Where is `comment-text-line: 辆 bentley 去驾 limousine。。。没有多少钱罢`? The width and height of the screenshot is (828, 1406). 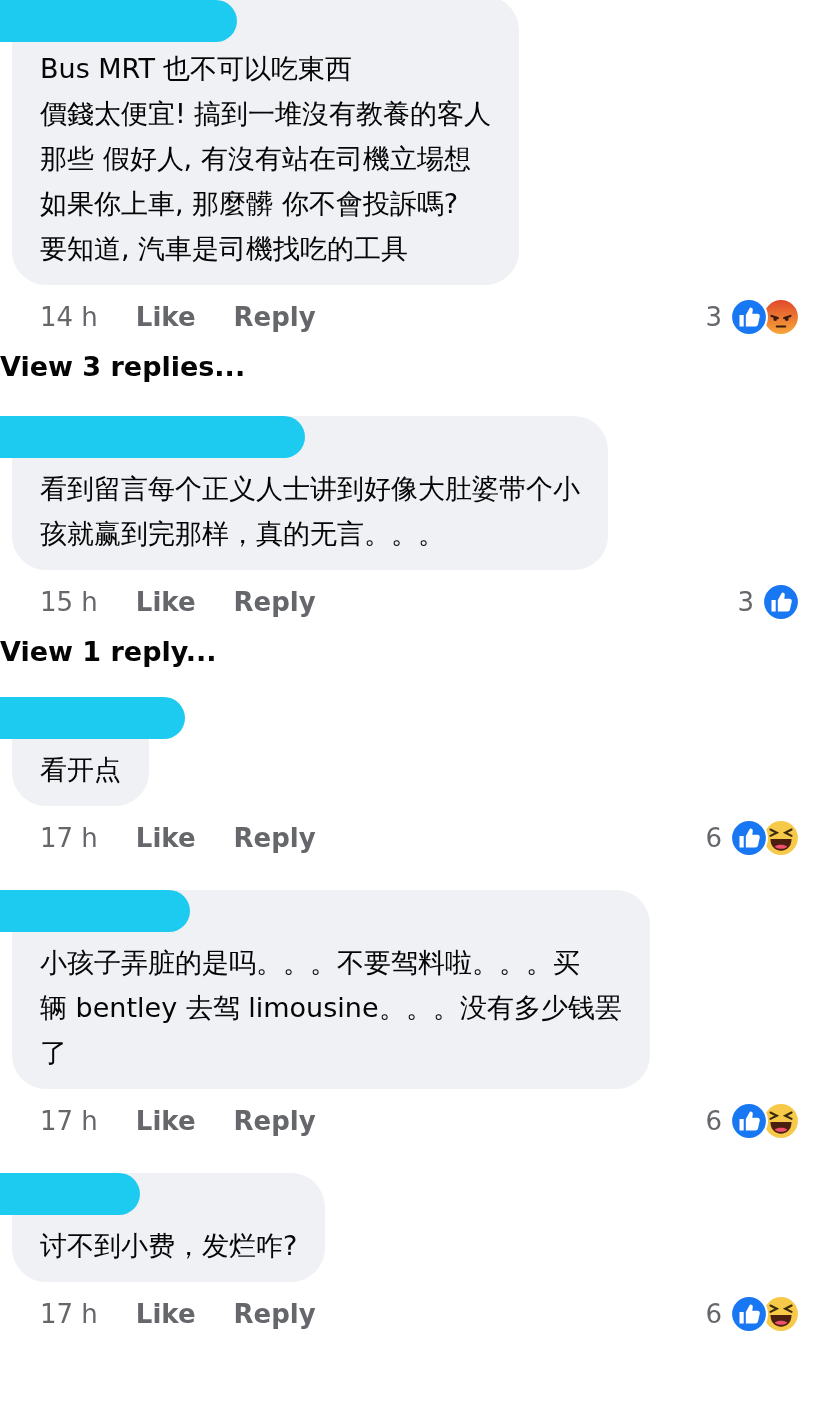 comment-text-line: 辆 bentley 去驾 limousine。。。没有多少钱罢 is located at coordinates (331, 1008).